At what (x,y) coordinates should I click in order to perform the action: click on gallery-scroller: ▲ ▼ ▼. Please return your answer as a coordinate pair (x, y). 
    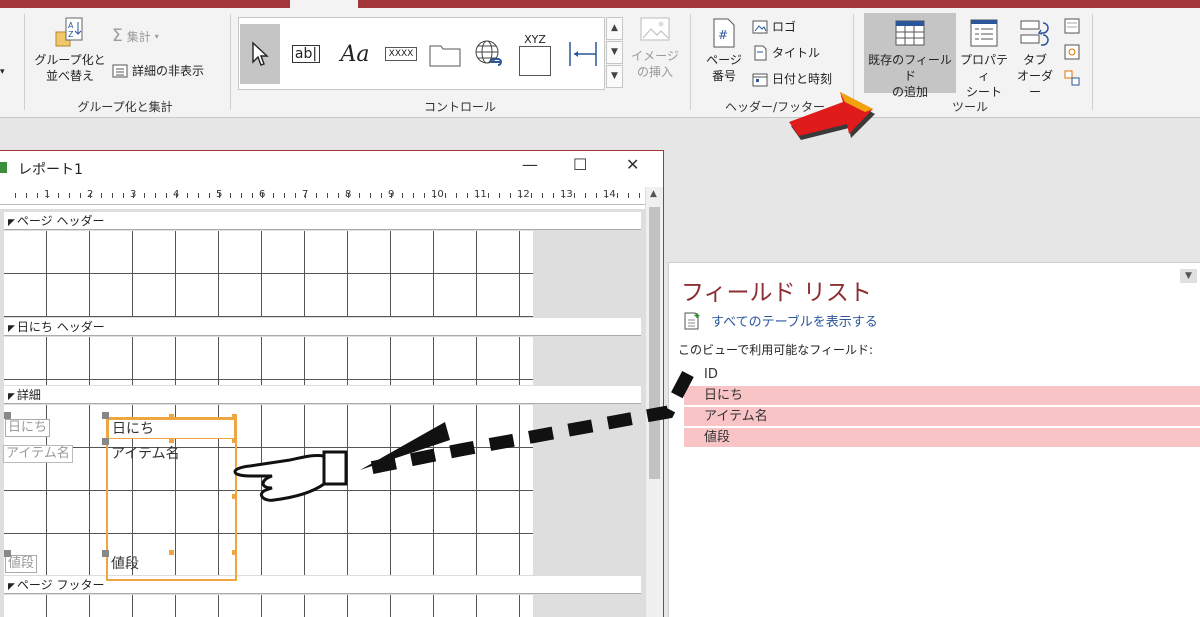
    Looking at the image, I should click on (614, 53).